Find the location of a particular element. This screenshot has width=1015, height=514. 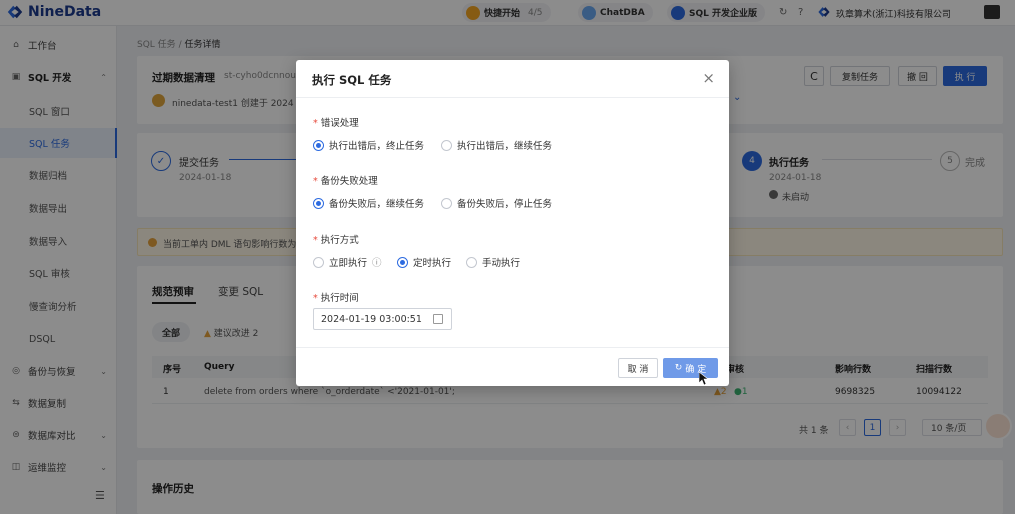

backup-failure-label-text: 备份失败处理 is located at coordinates (349, 181).